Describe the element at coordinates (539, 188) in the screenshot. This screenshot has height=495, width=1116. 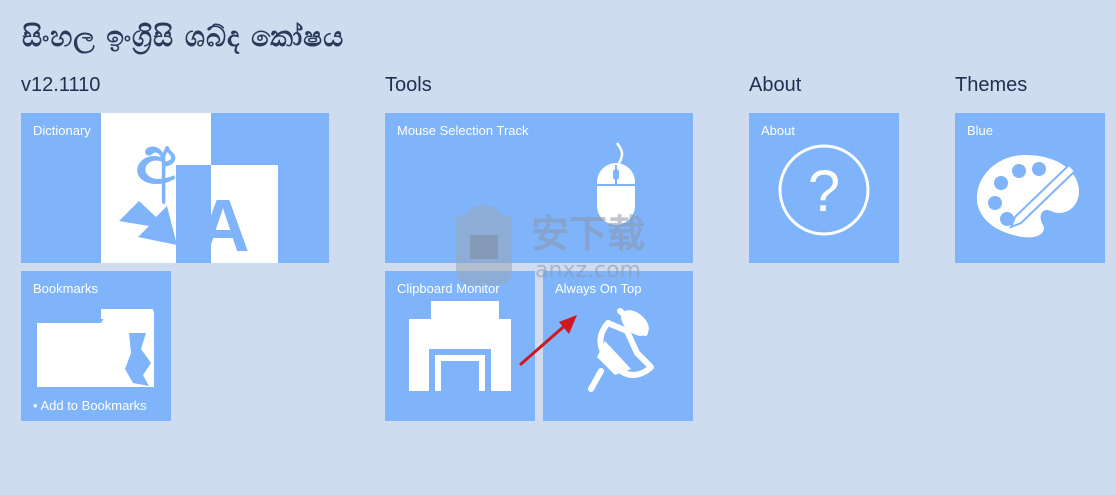
I see `mouse-selection-track-tile: Mouse Selection Track` at that location.